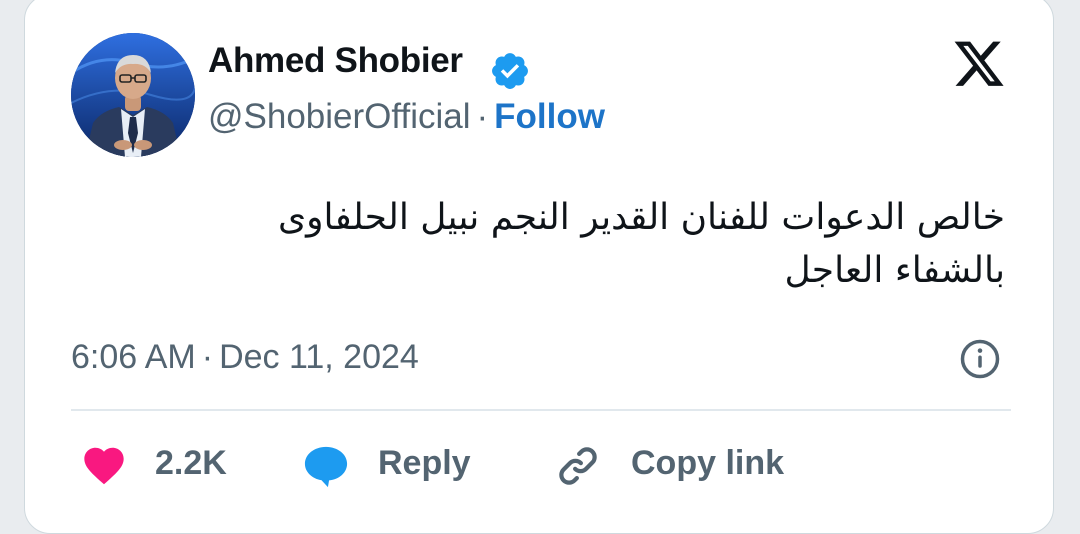 The width and height of the screenshot is (1080, 534). I want to click on timestamp: 6:06 AM · Dec 11, 2024, so click(245, 357).